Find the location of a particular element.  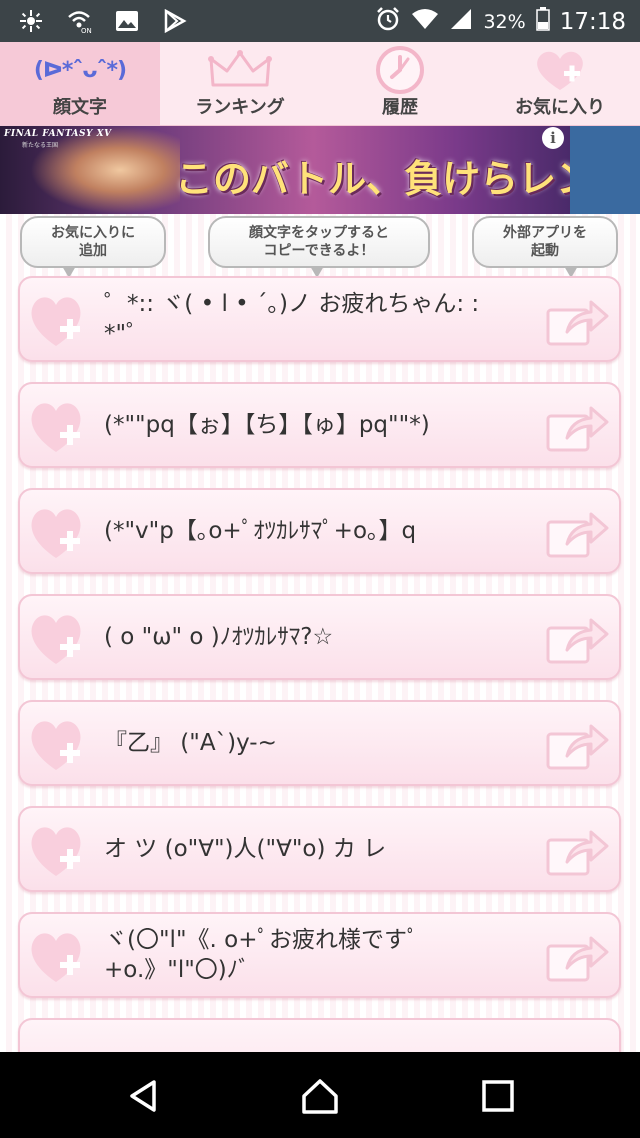

tab-favorites: お気に入り is located at coordinates (560, 83).